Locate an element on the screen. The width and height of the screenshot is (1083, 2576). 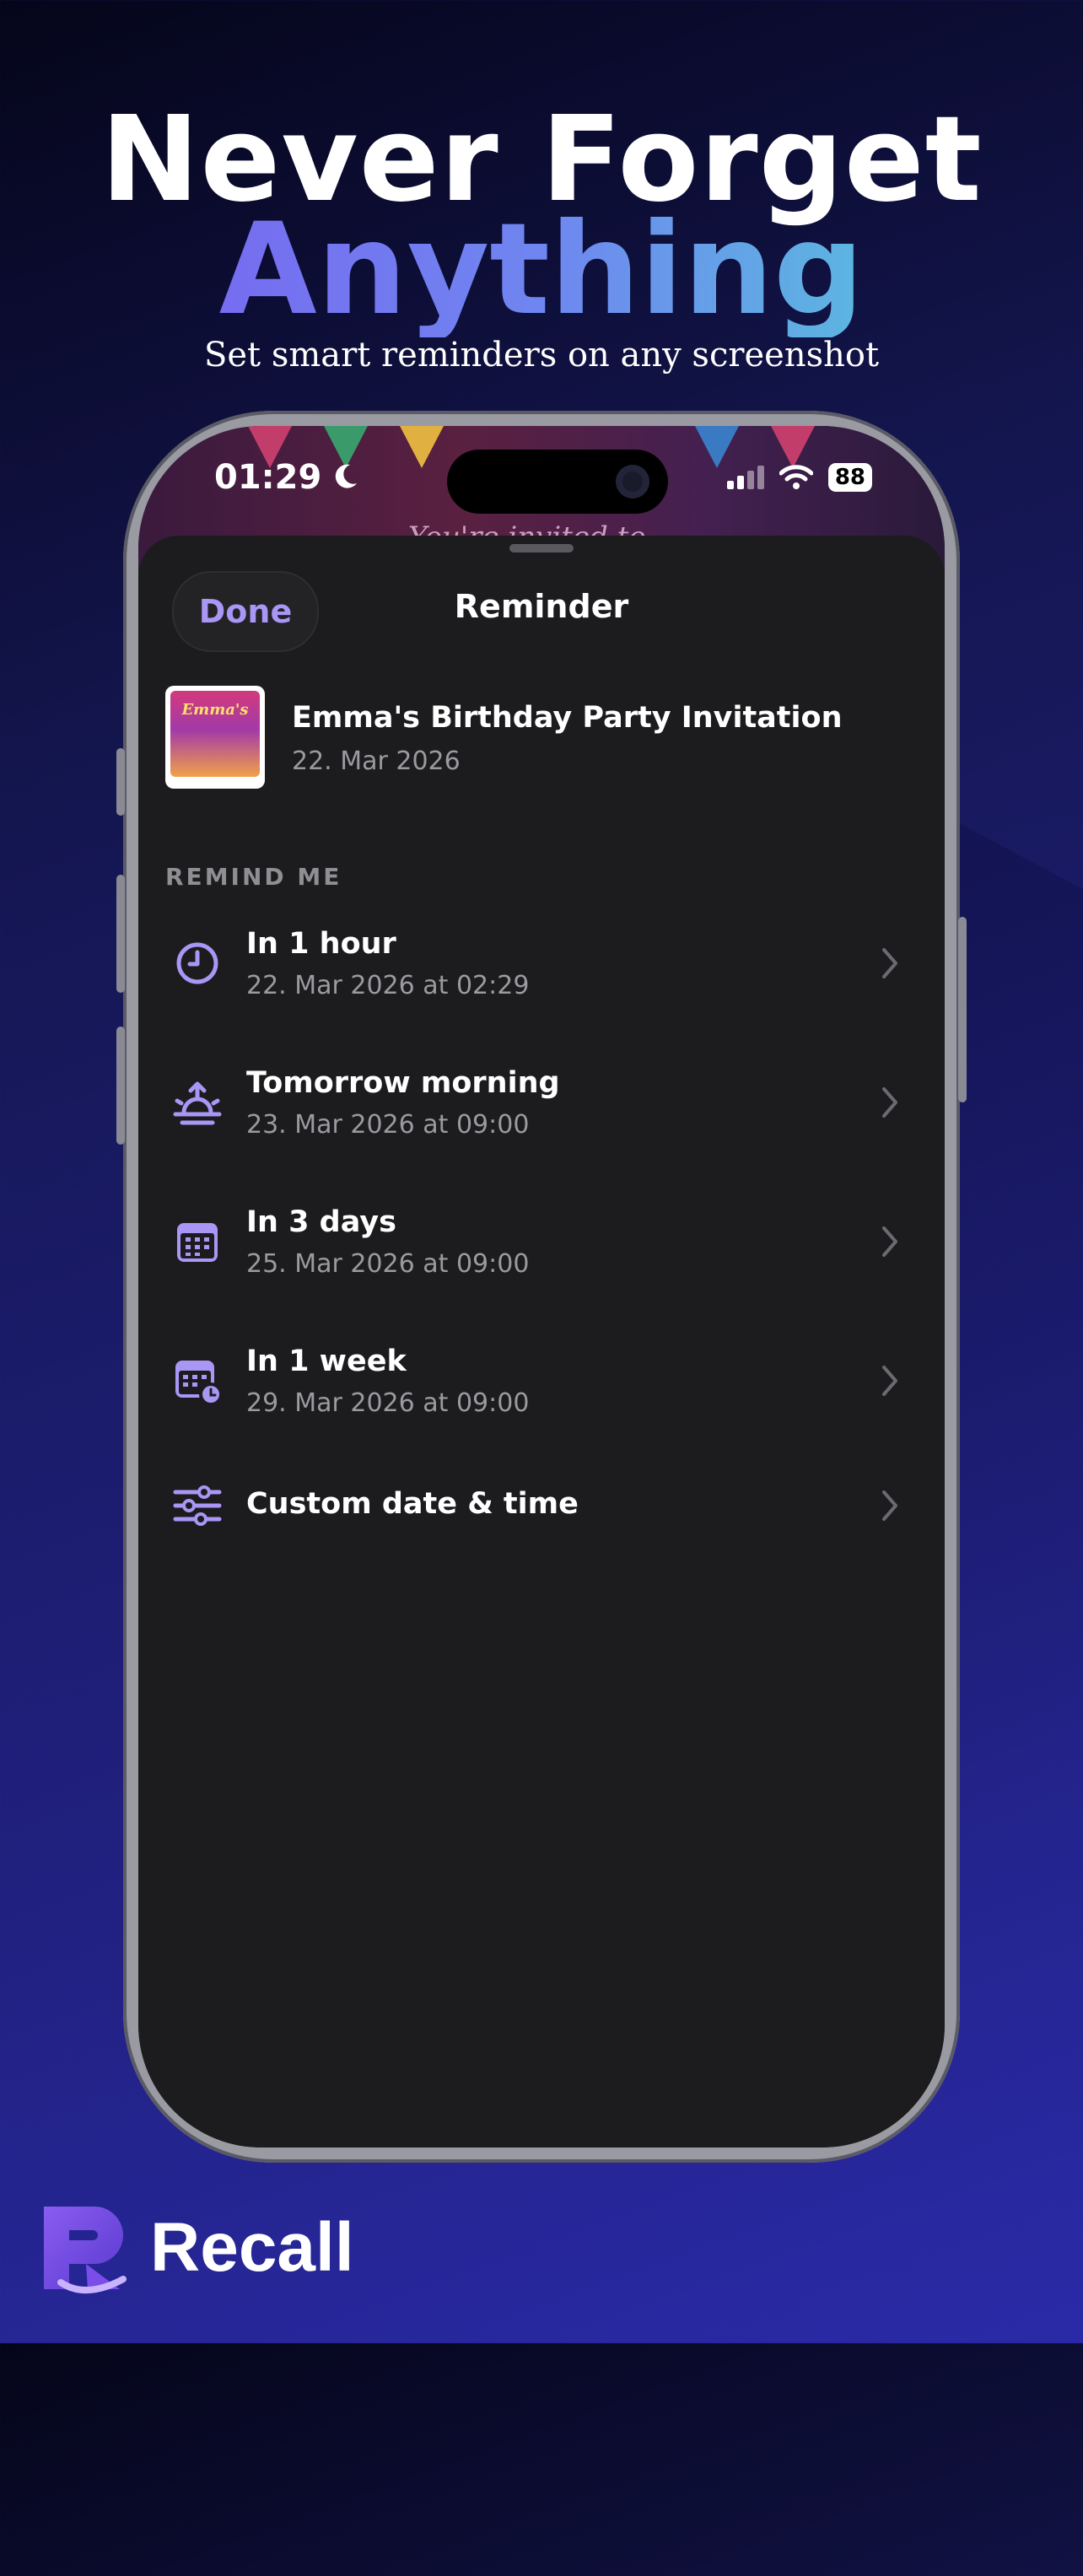
promo-subtitle: Set smart reminders on any screenshot is located at coordinates (541, 355).